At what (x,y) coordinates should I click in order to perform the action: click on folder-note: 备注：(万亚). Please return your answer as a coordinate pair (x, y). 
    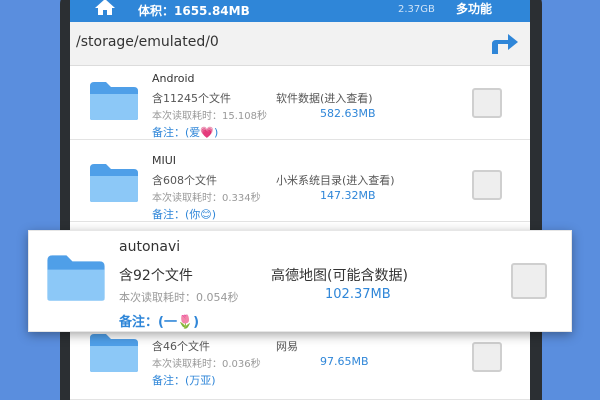
    Looking at the image, I should click on (184, 380).